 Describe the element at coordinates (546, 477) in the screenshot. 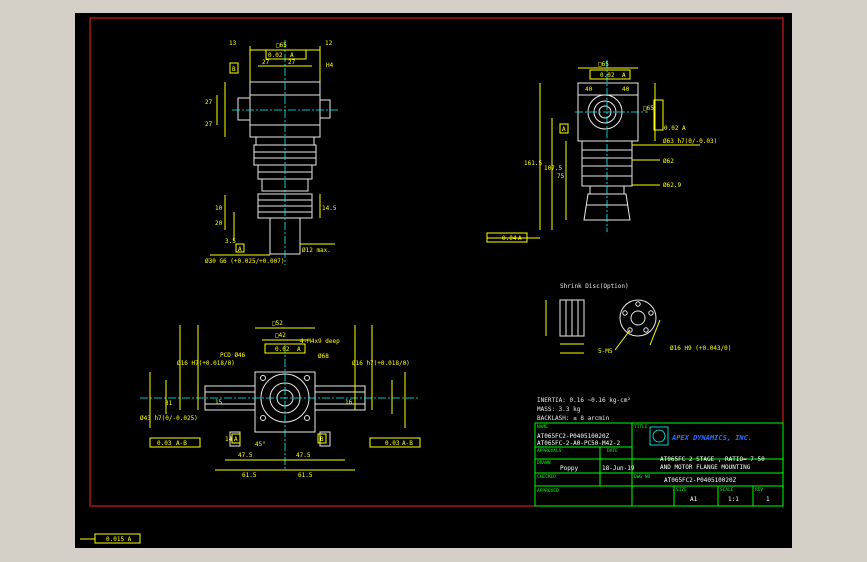

I see `label-checked: CHECKED` at that location.